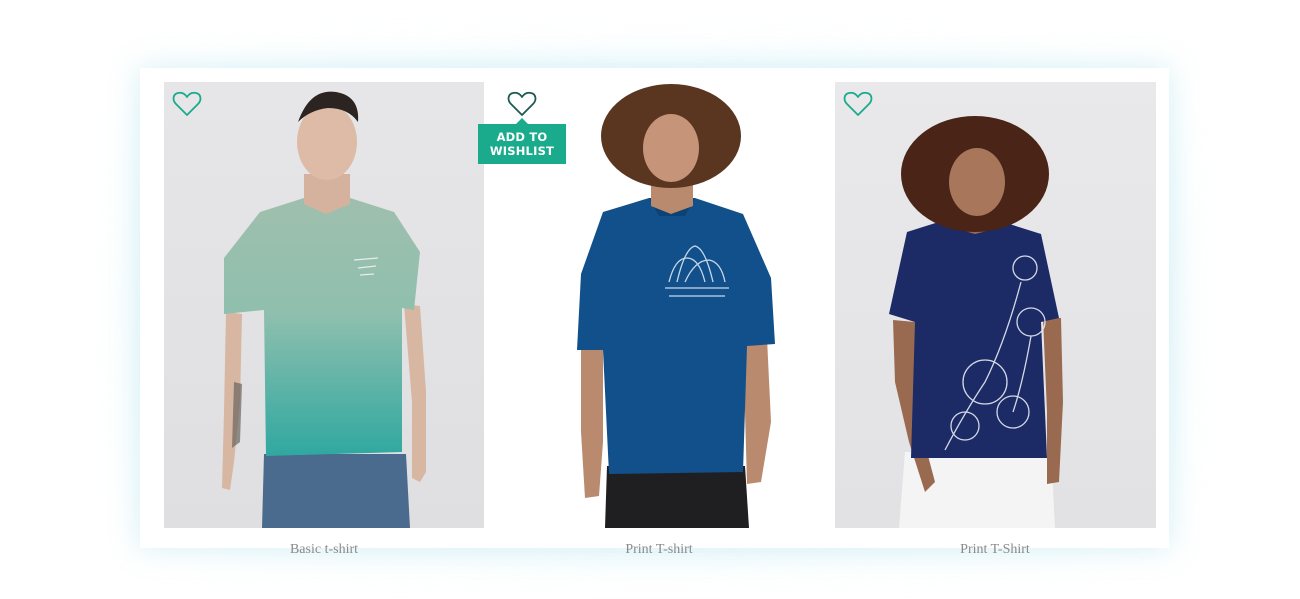 Image resolution: width=1300 pixels, height=599 pixels. What do you see at coordinates (995, 549) in the screenshot?
I see `product-title-3: Print T-Shirt` at bounding box center [995, 549].